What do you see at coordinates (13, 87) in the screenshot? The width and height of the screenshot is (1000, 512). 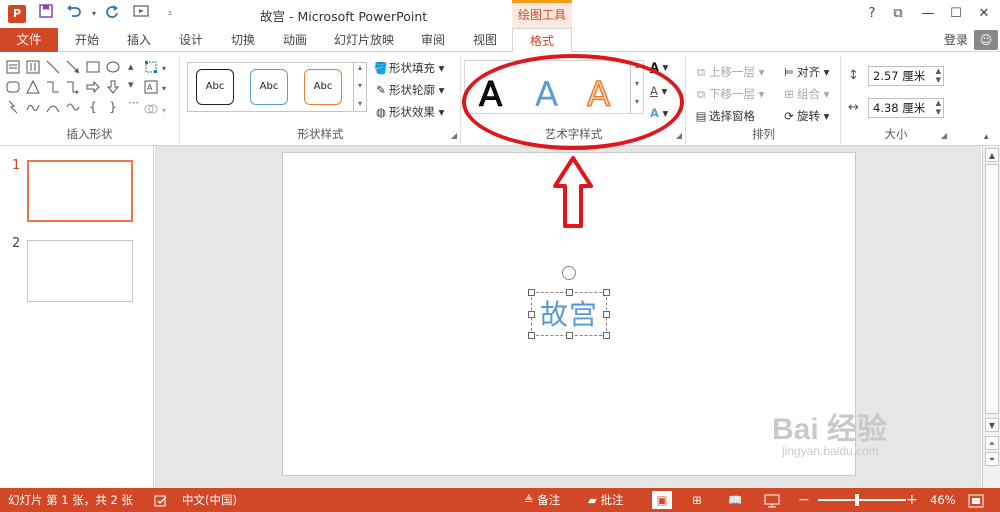 I see `rounded-rectangle-shape-icon` at bounding box center [13, 87].